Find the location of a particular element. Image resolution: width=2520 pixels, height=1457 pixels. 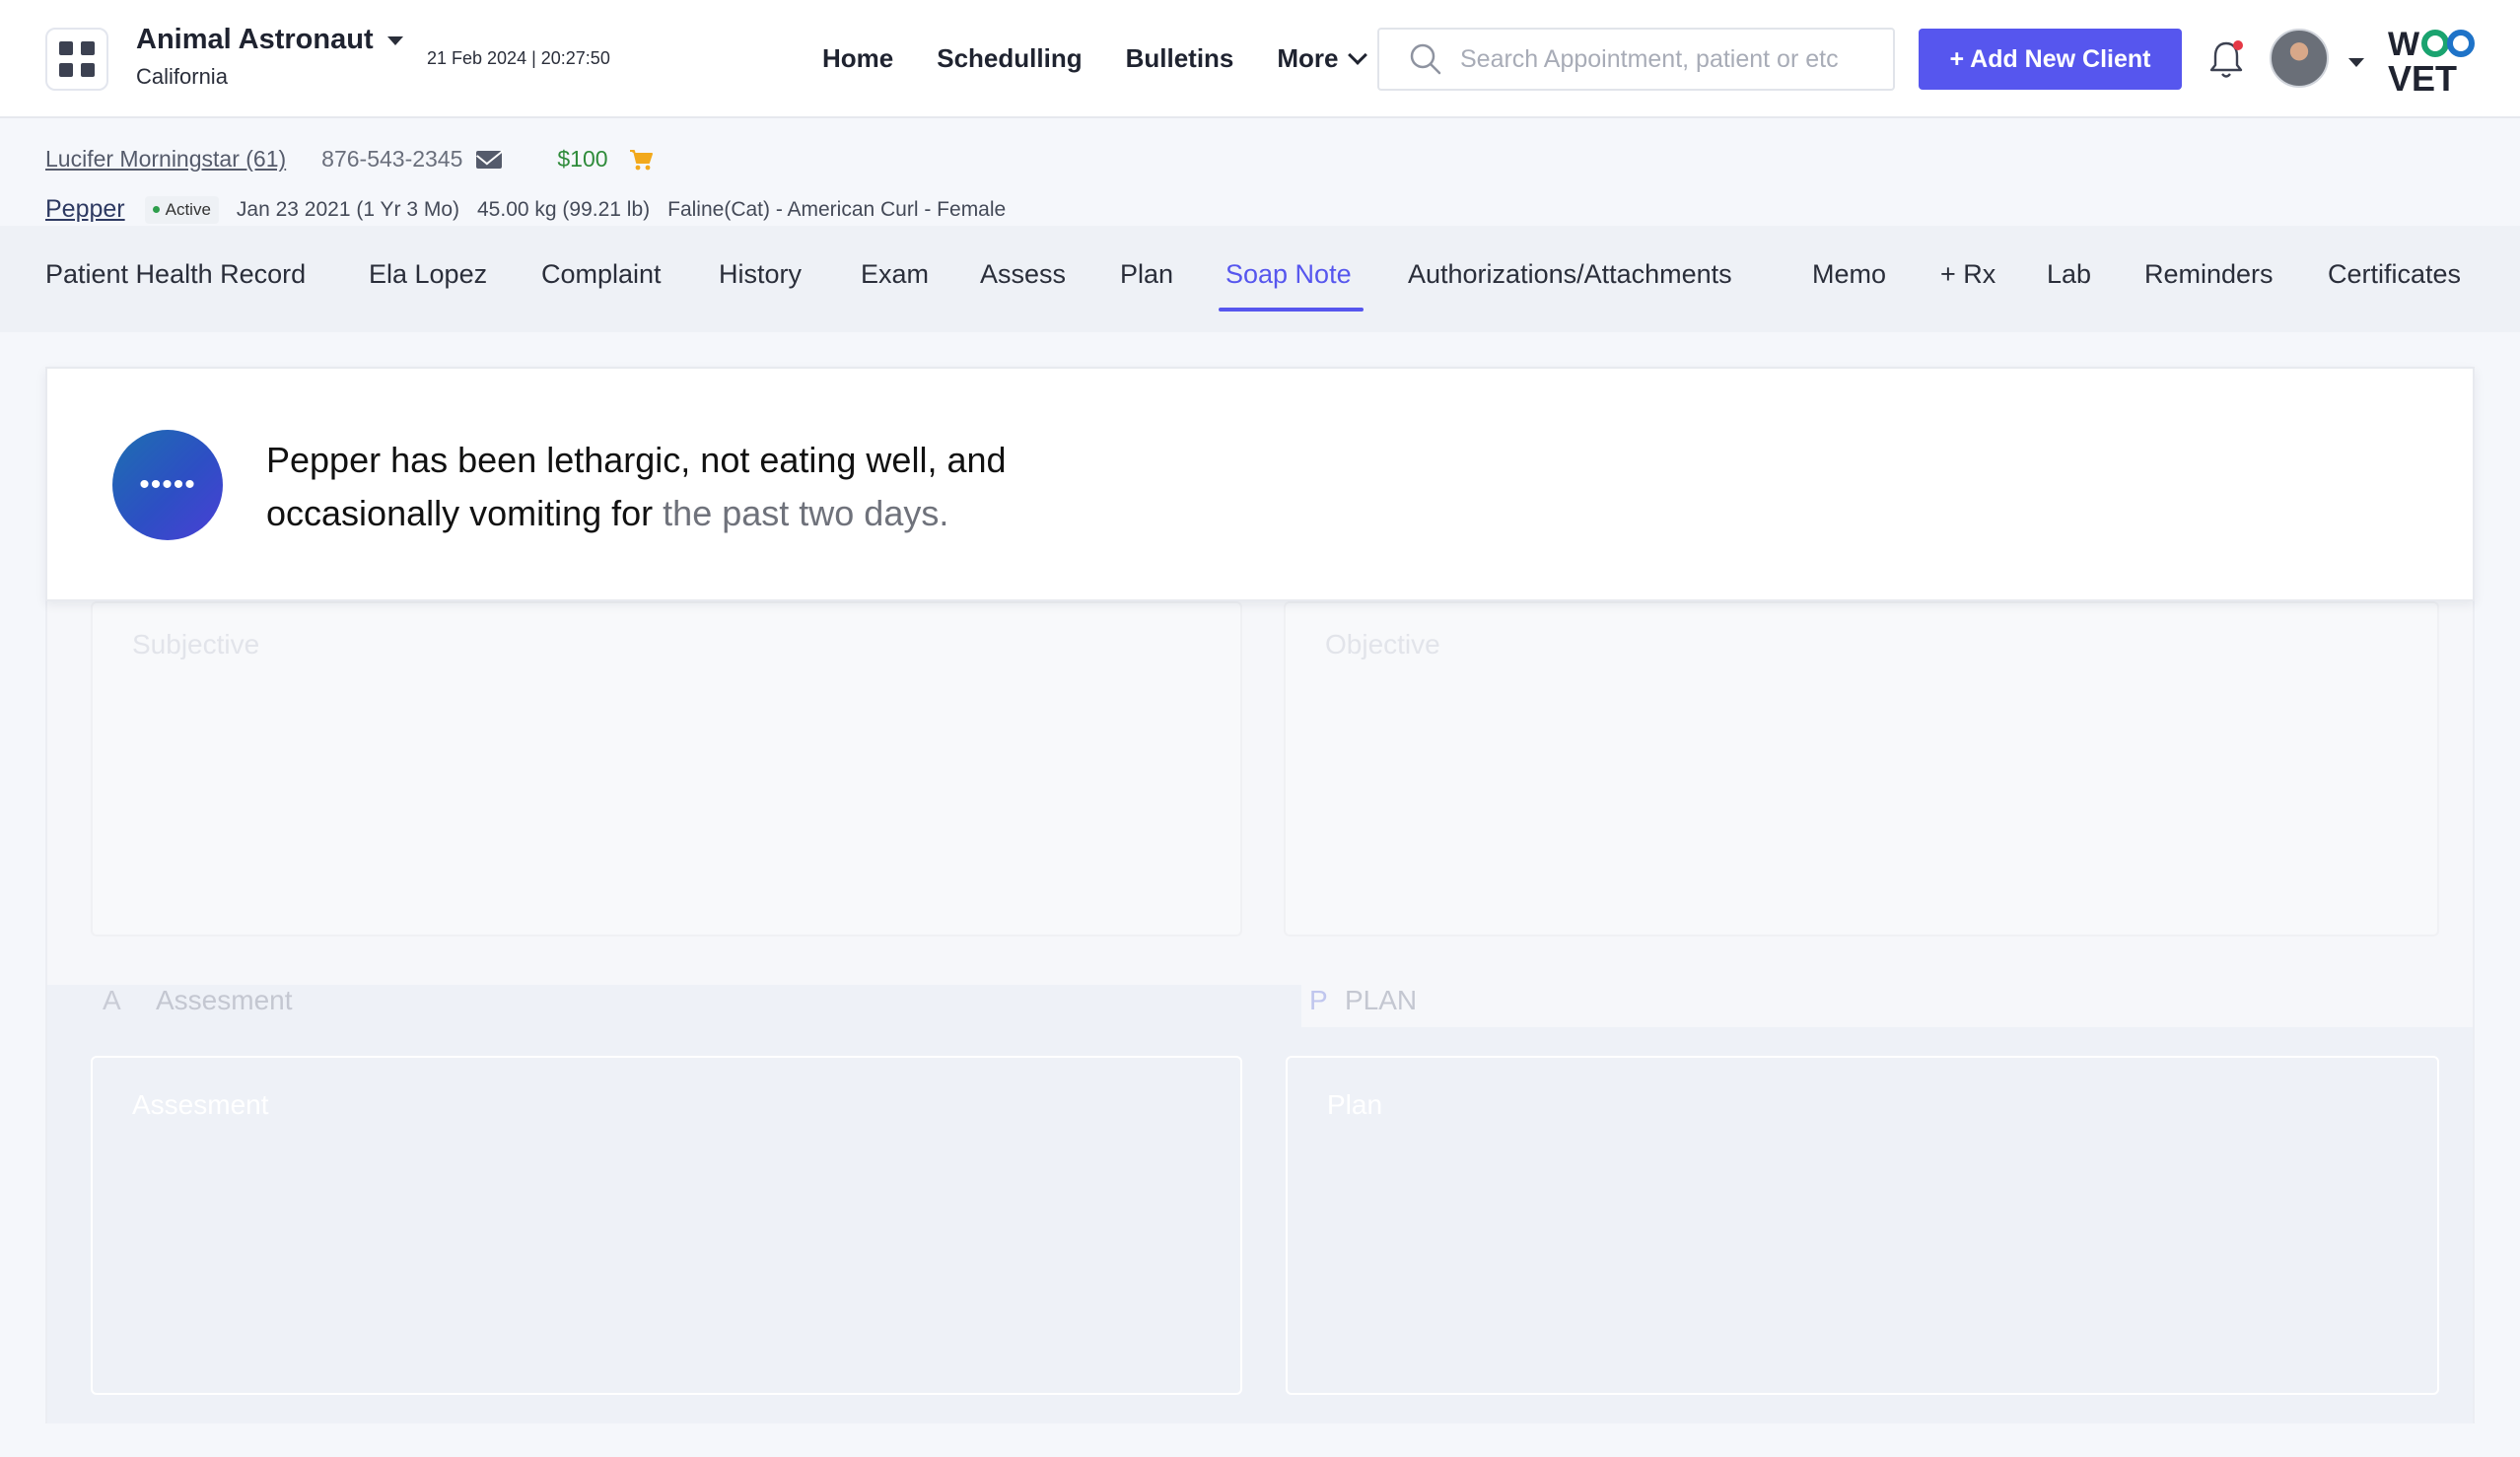

plan-letter: P is located at coordinates (1318, 1000).